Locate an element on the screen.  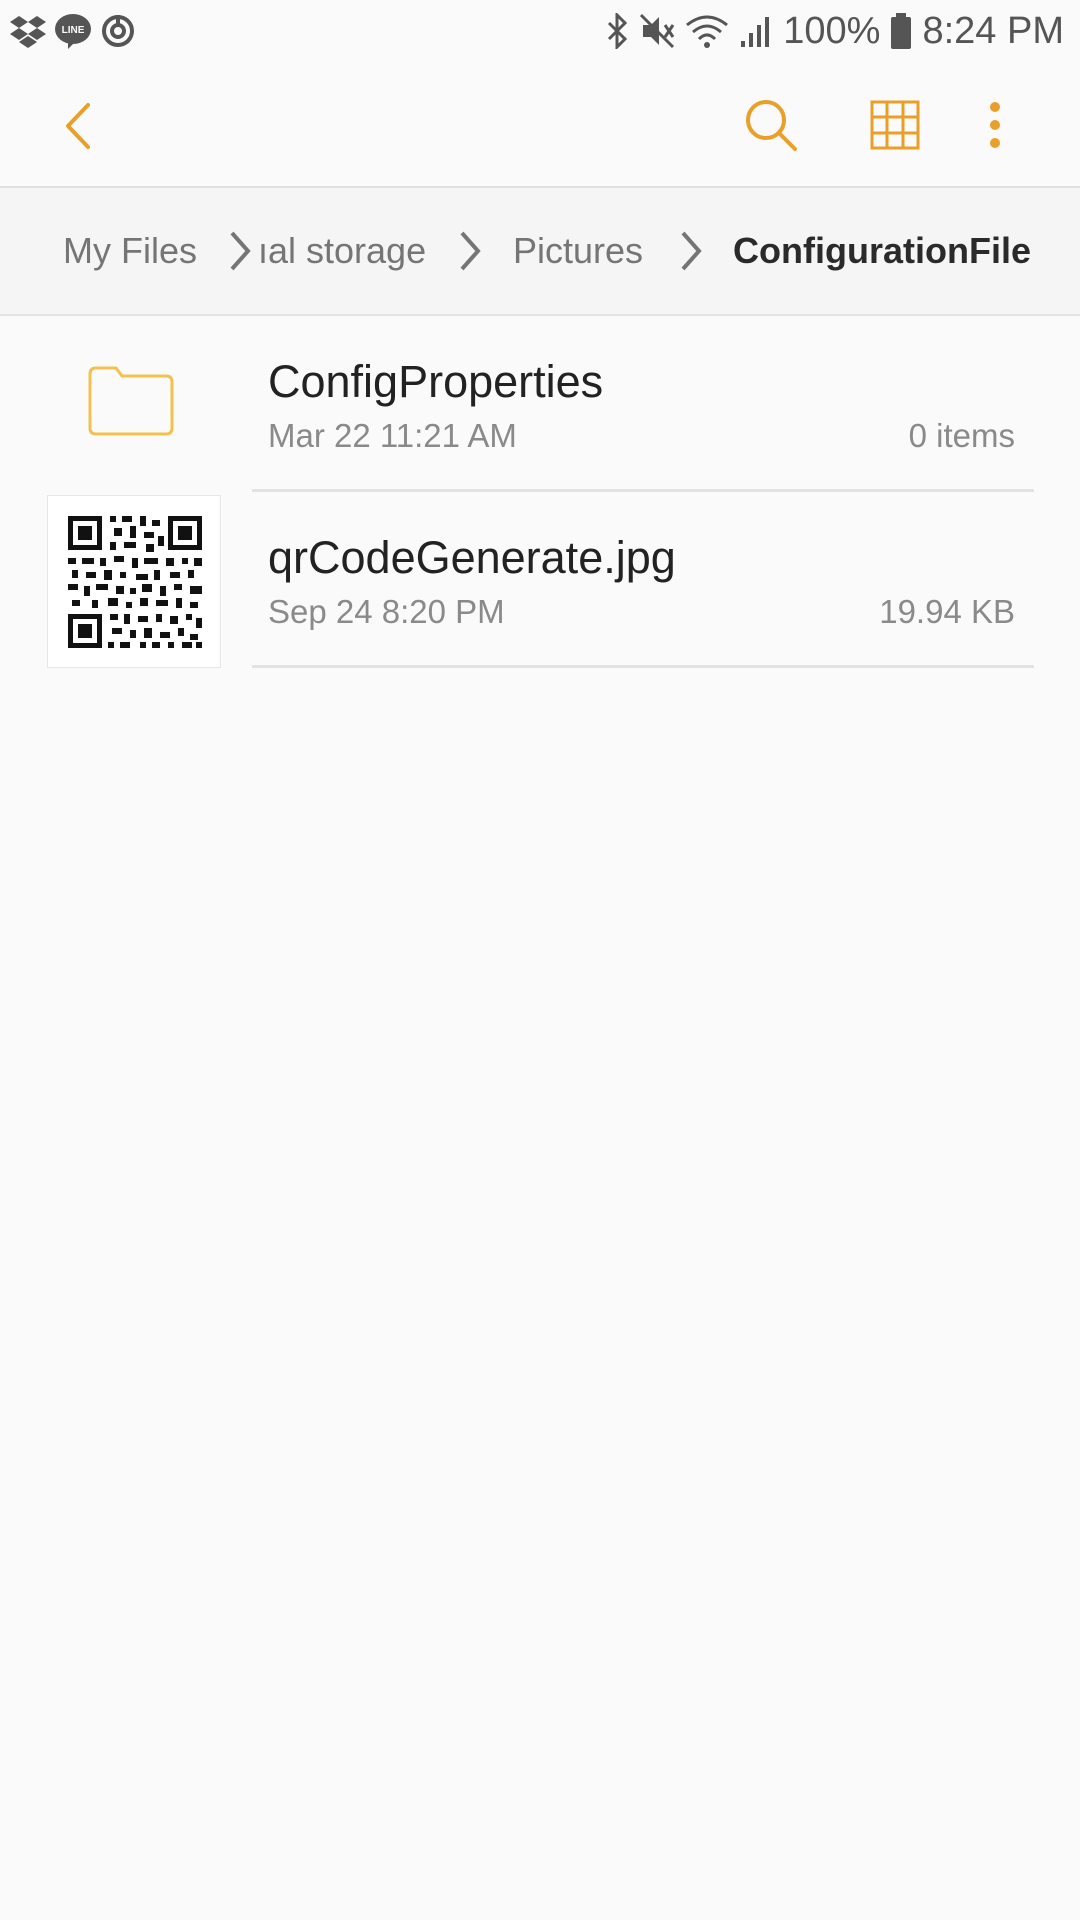
mute-icon is located at coordinates (657, 31).